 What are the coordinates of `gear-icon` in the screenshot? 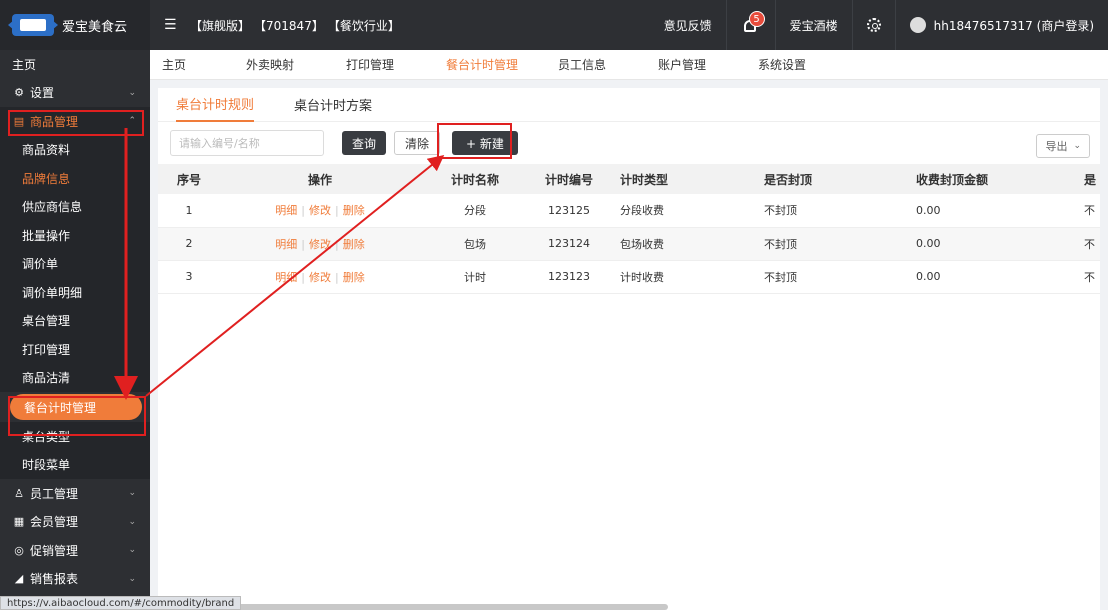 It's located at (873, 25).